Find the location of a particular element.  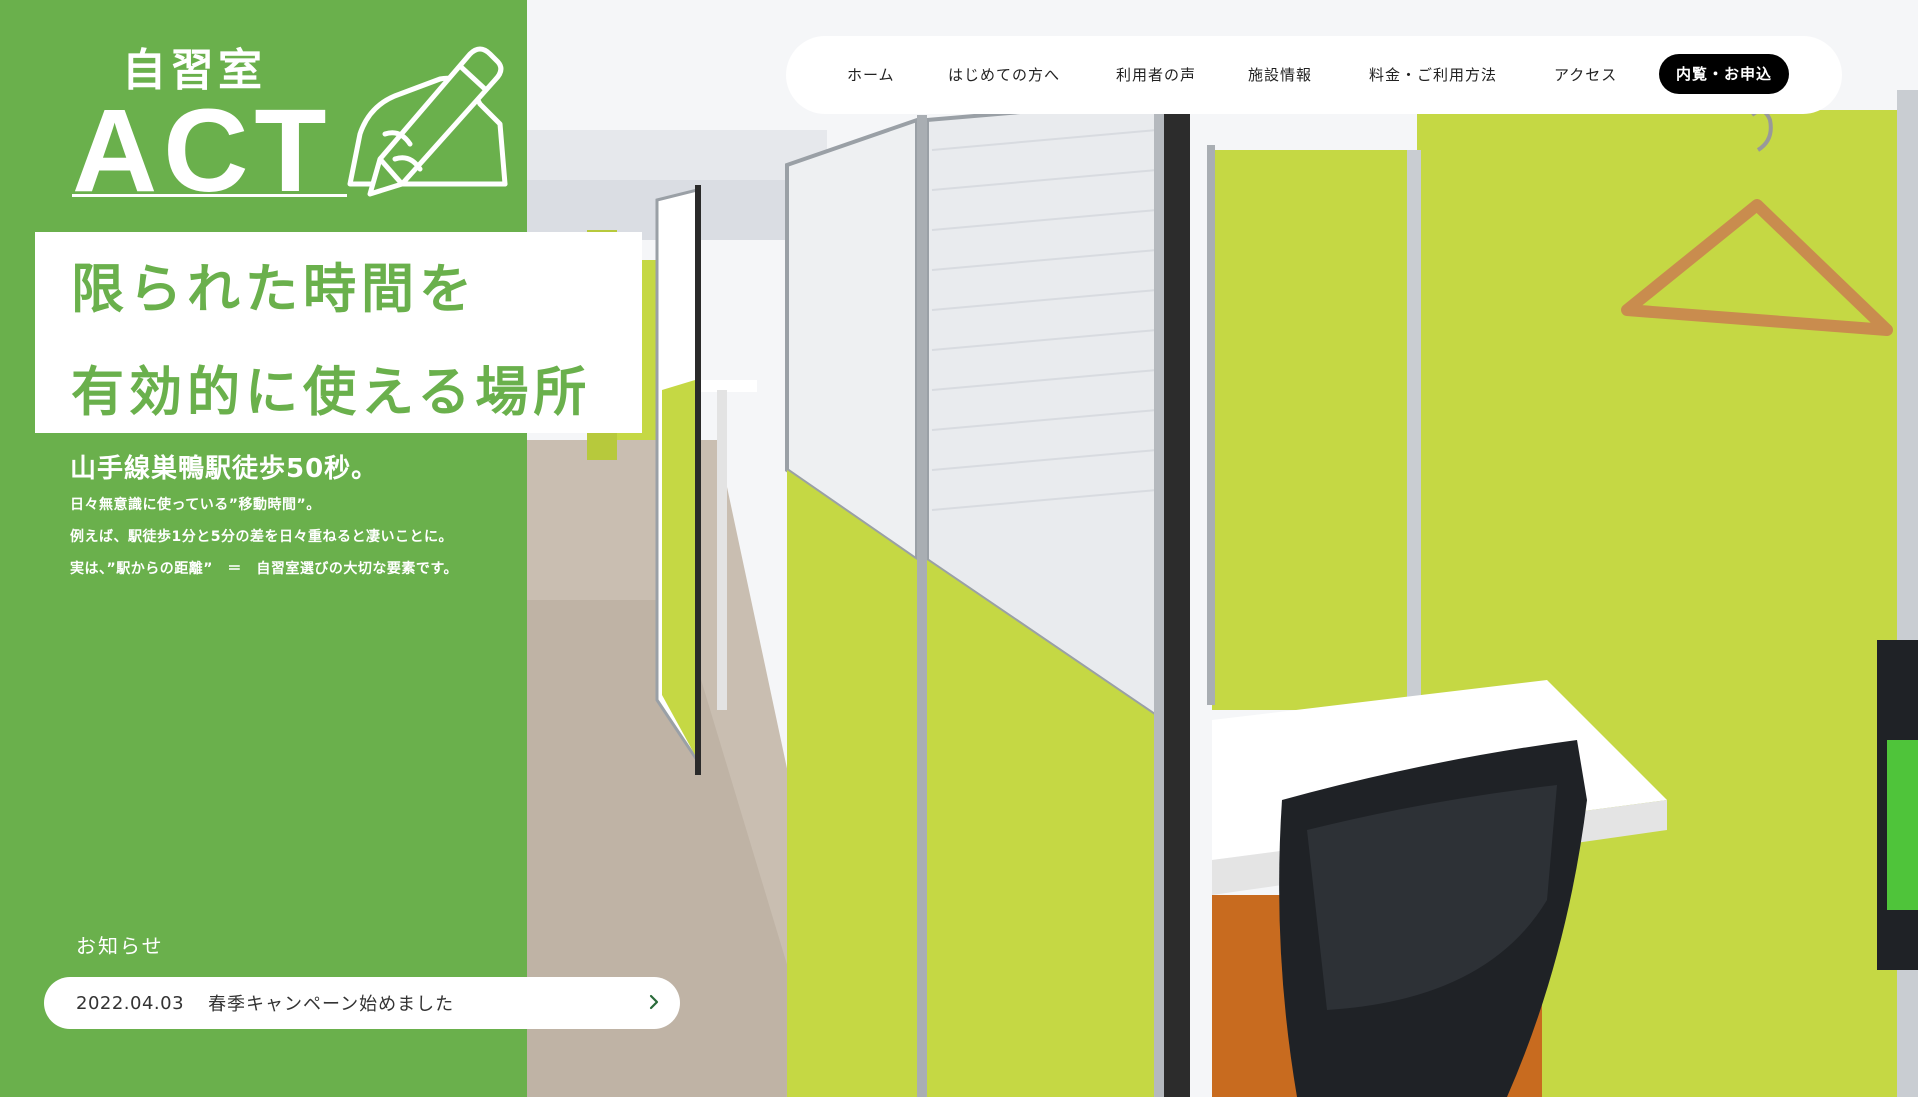

apply-button: 内覧・お申込 is located at coordinates (1724, 74).